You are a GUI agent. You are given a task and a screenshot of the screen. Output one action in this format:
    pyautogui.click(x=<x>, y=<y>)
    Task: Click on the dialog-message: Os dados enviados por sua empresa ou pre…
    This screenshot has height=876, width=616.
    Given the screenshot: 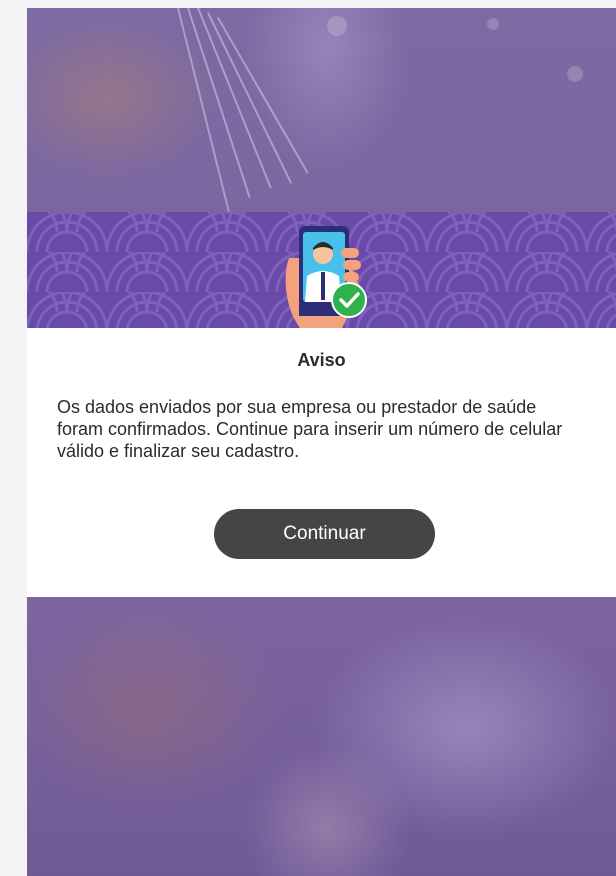 What is the action you would take?
    pyautogui.click(x=310, y=429)
    